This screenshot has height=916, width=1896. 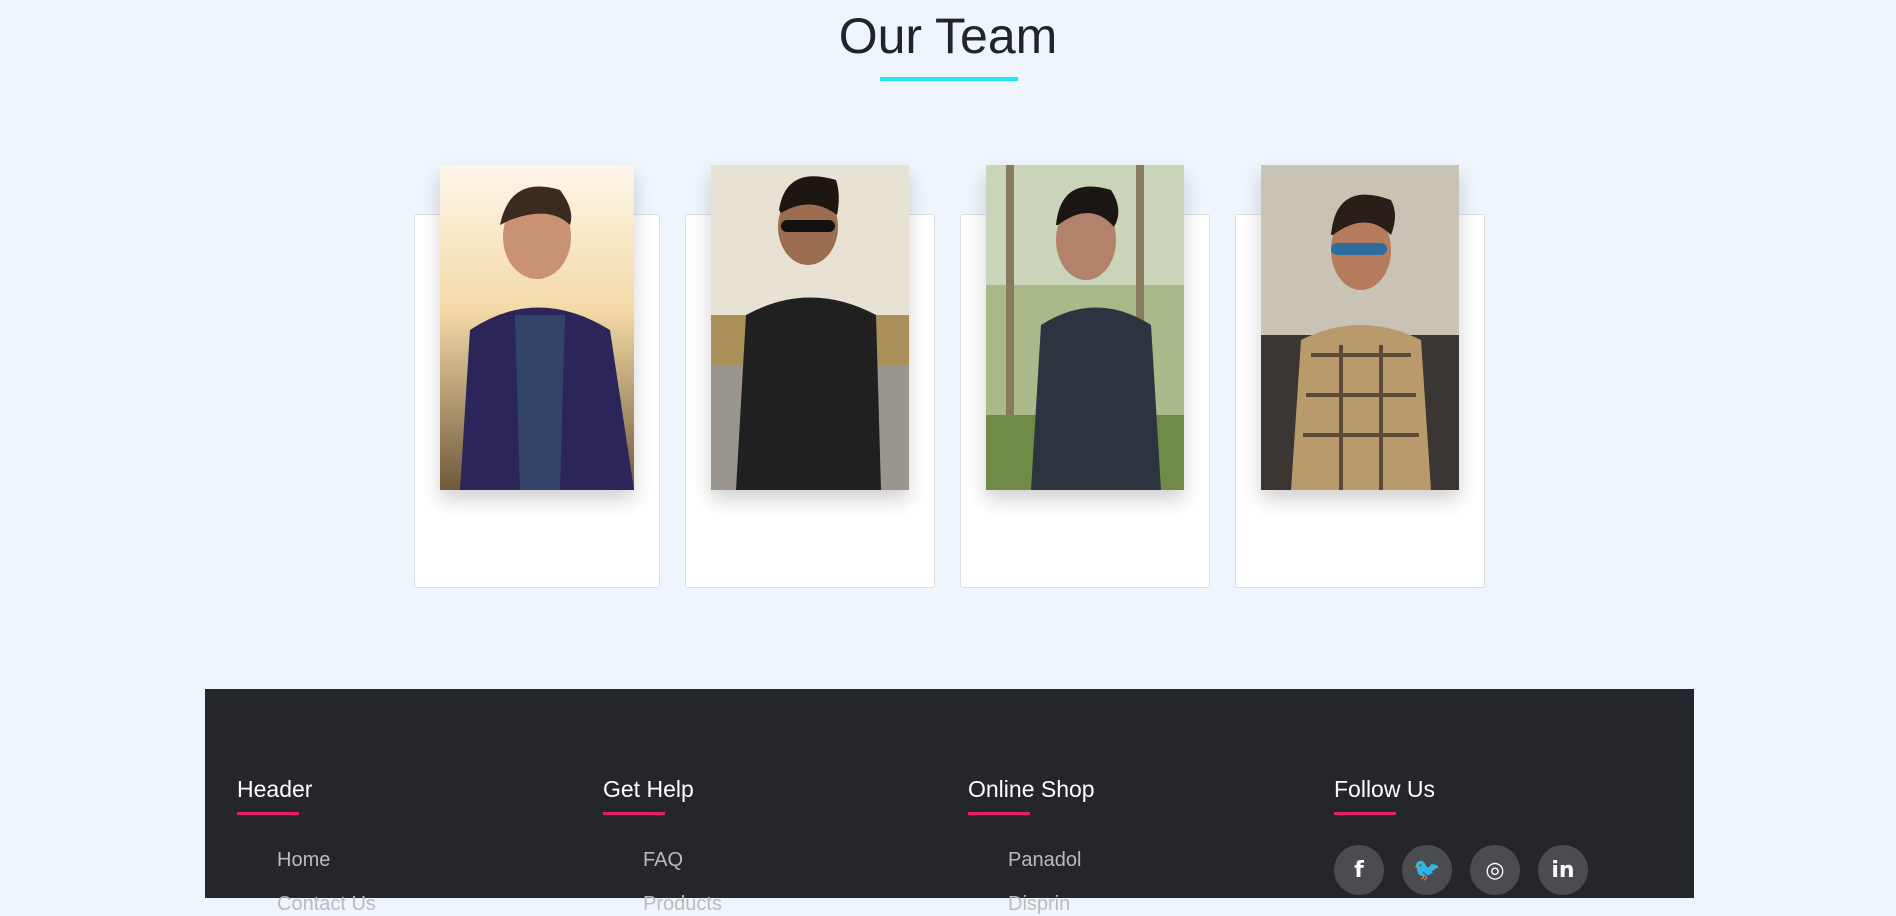 What do you see at coordinates (682, 860) in the screenshot?
I see `footer-link-faq: FAQ` at bounding box center [682, 860].